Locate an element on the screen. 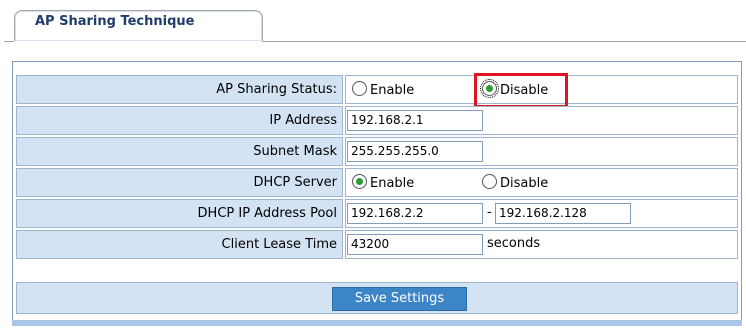 The width and height of the screenshot is (746, 328). save-settings-button: Save Settings is located at coordinates (399, 299).